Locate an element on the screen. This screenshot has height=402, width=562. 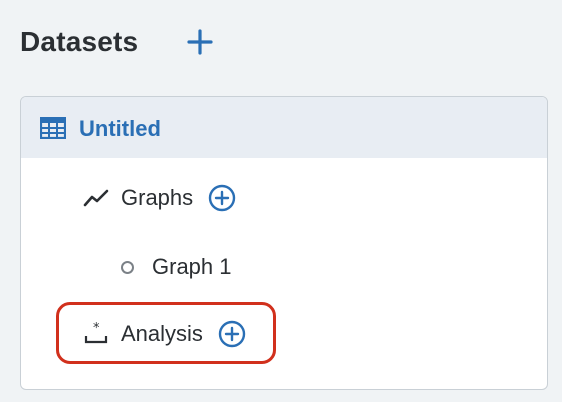
dataset-item-untitled: Untitled is located at coordinates (284, 127).